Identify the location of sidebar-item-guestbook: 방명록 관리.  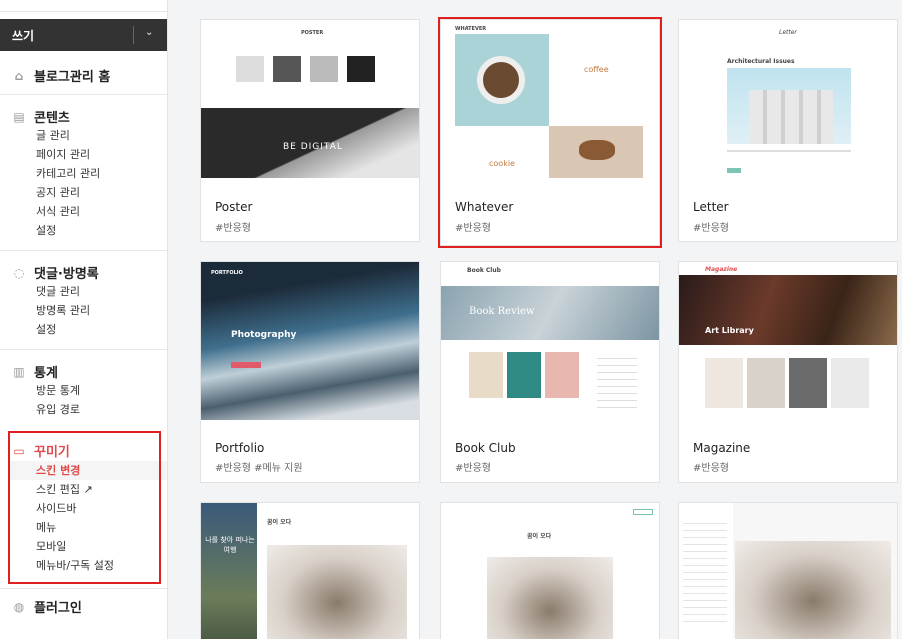
(63, 310).